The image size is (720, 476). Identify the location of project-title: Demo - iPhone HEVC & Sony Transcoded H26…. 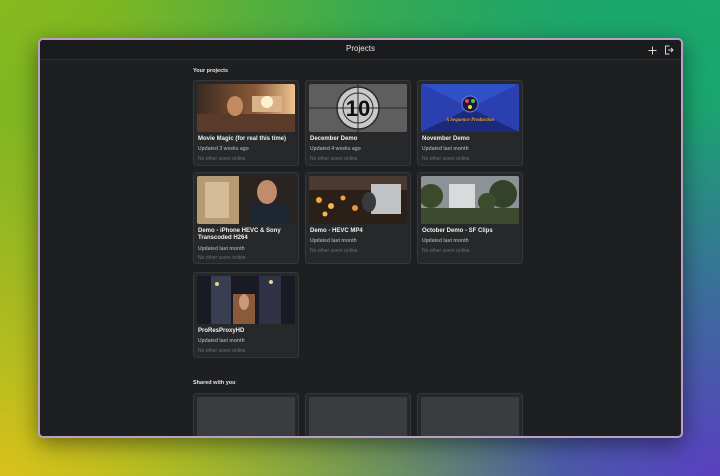
(239, 234).